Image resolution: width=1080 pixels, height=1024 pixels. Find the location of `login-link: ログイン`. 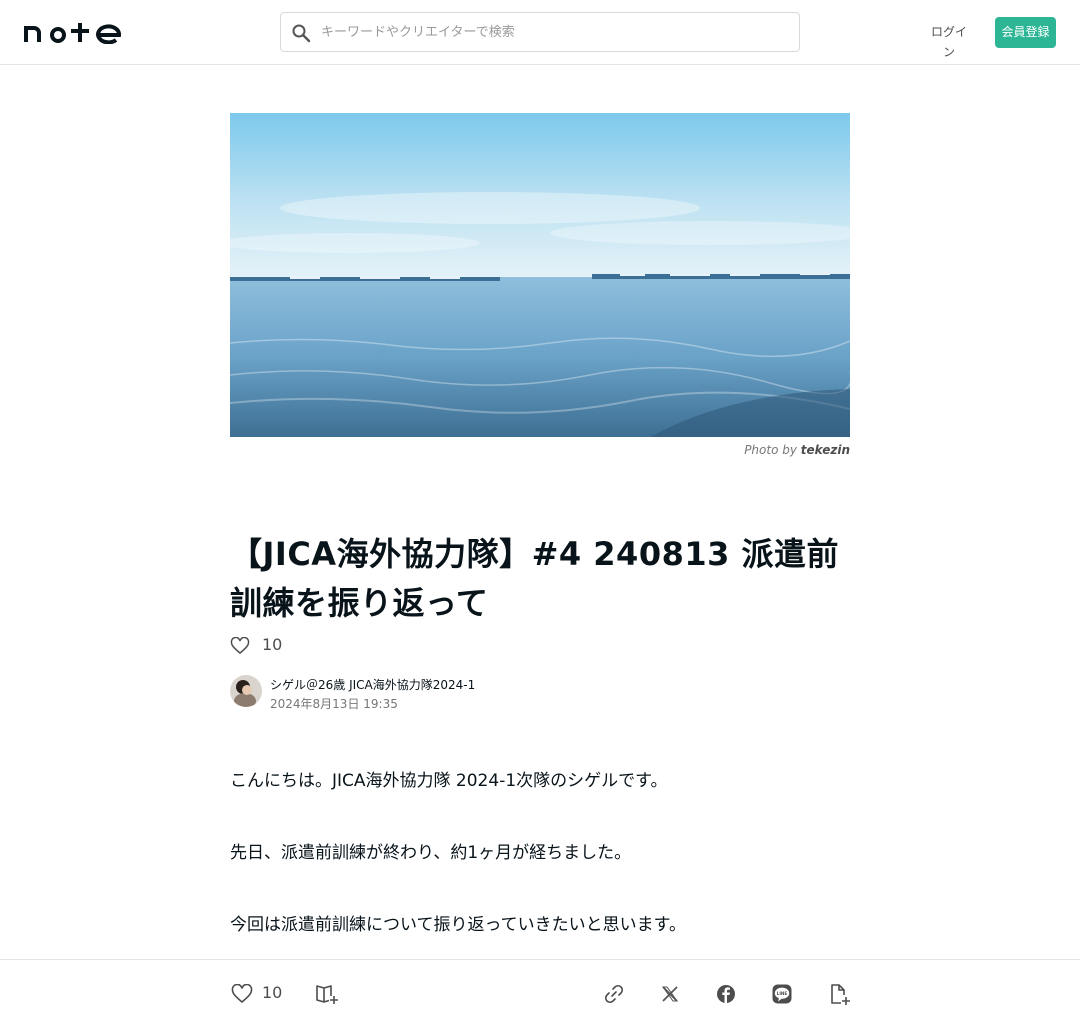

login-link: ログイン is located at coordinates (949, 40).